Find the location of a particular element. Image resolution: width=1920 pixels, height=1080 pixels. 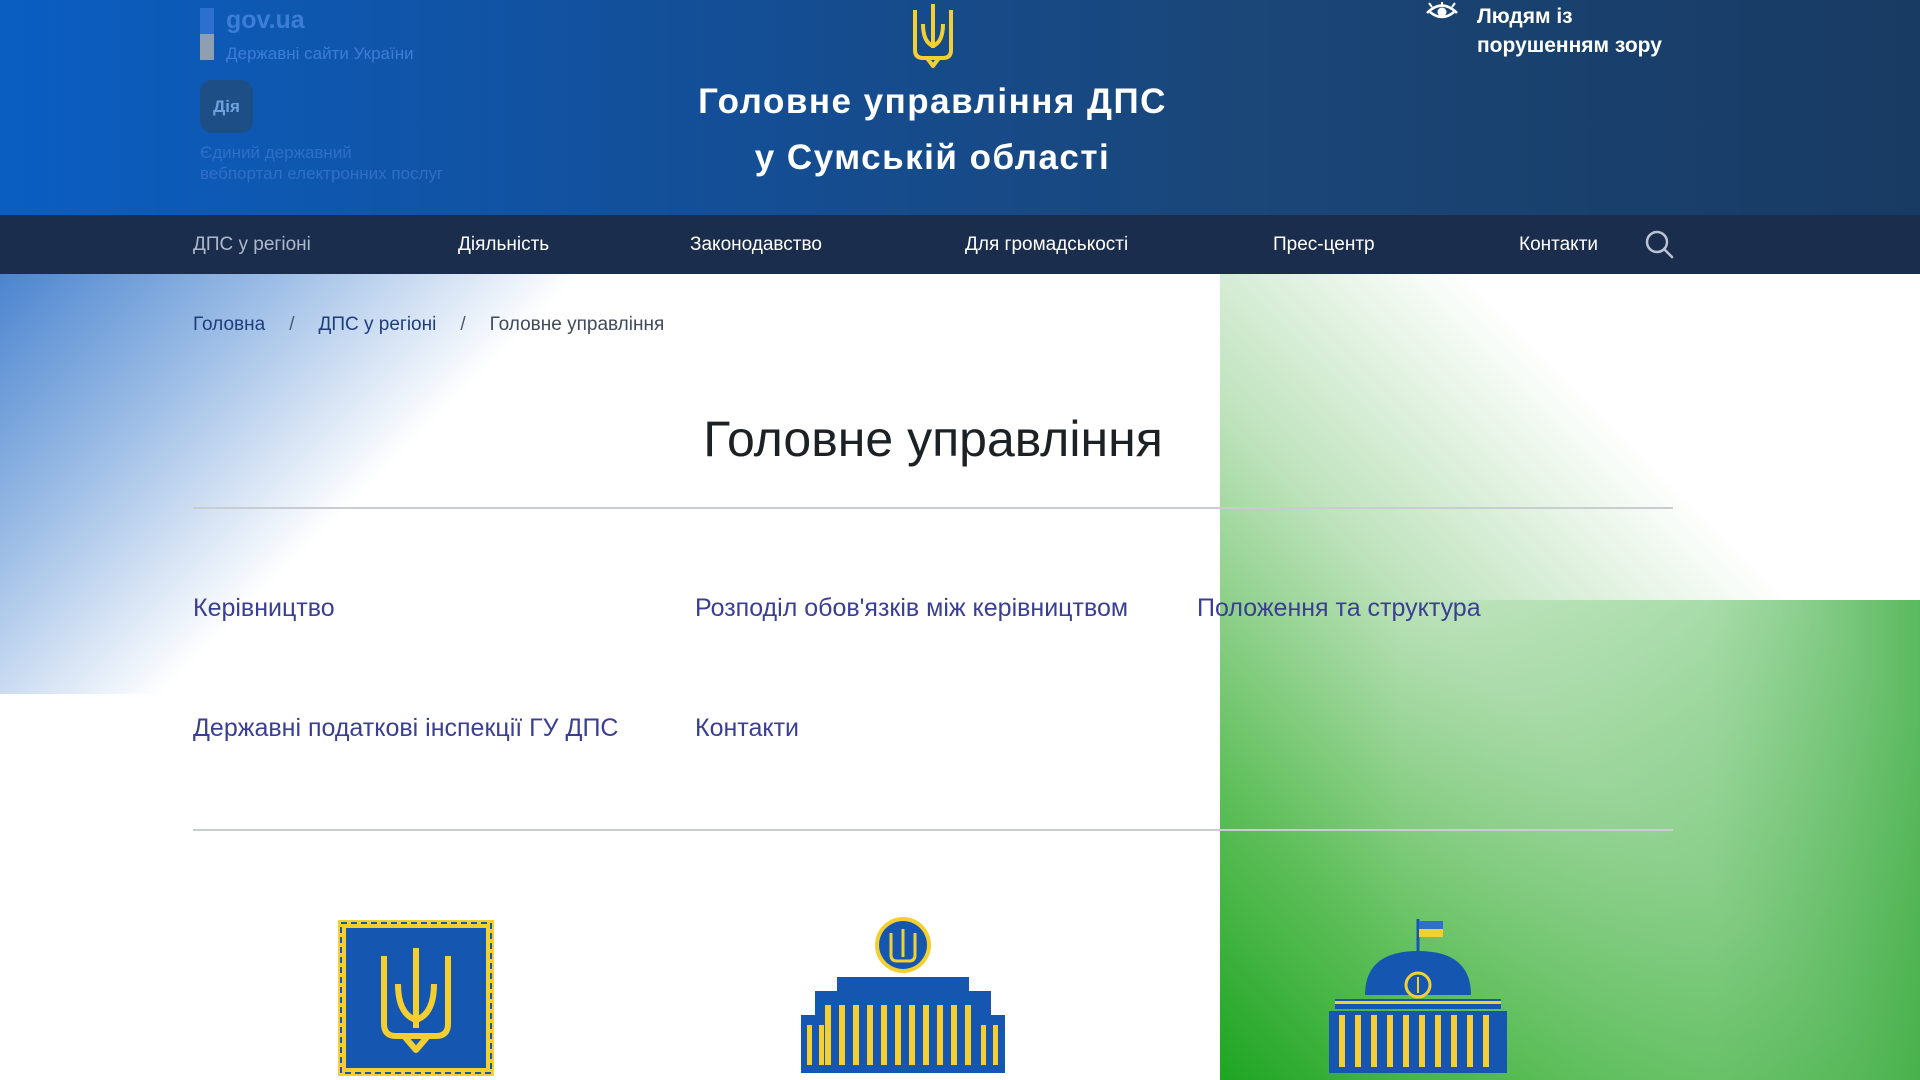

link-contacts: Контакти is located at coordinates (747, 728).